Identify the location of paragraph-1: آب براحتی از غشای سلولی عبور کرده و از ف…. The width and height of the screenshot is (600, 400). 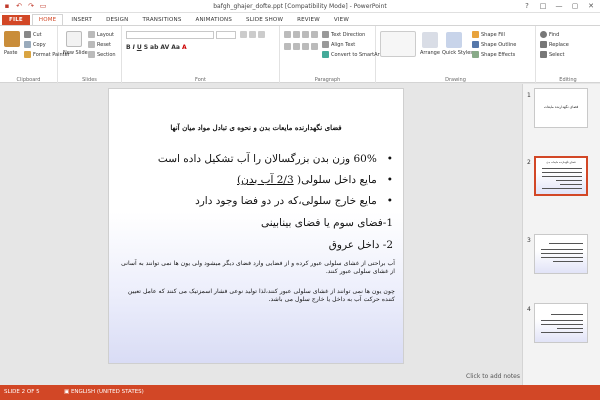
(255, 268).